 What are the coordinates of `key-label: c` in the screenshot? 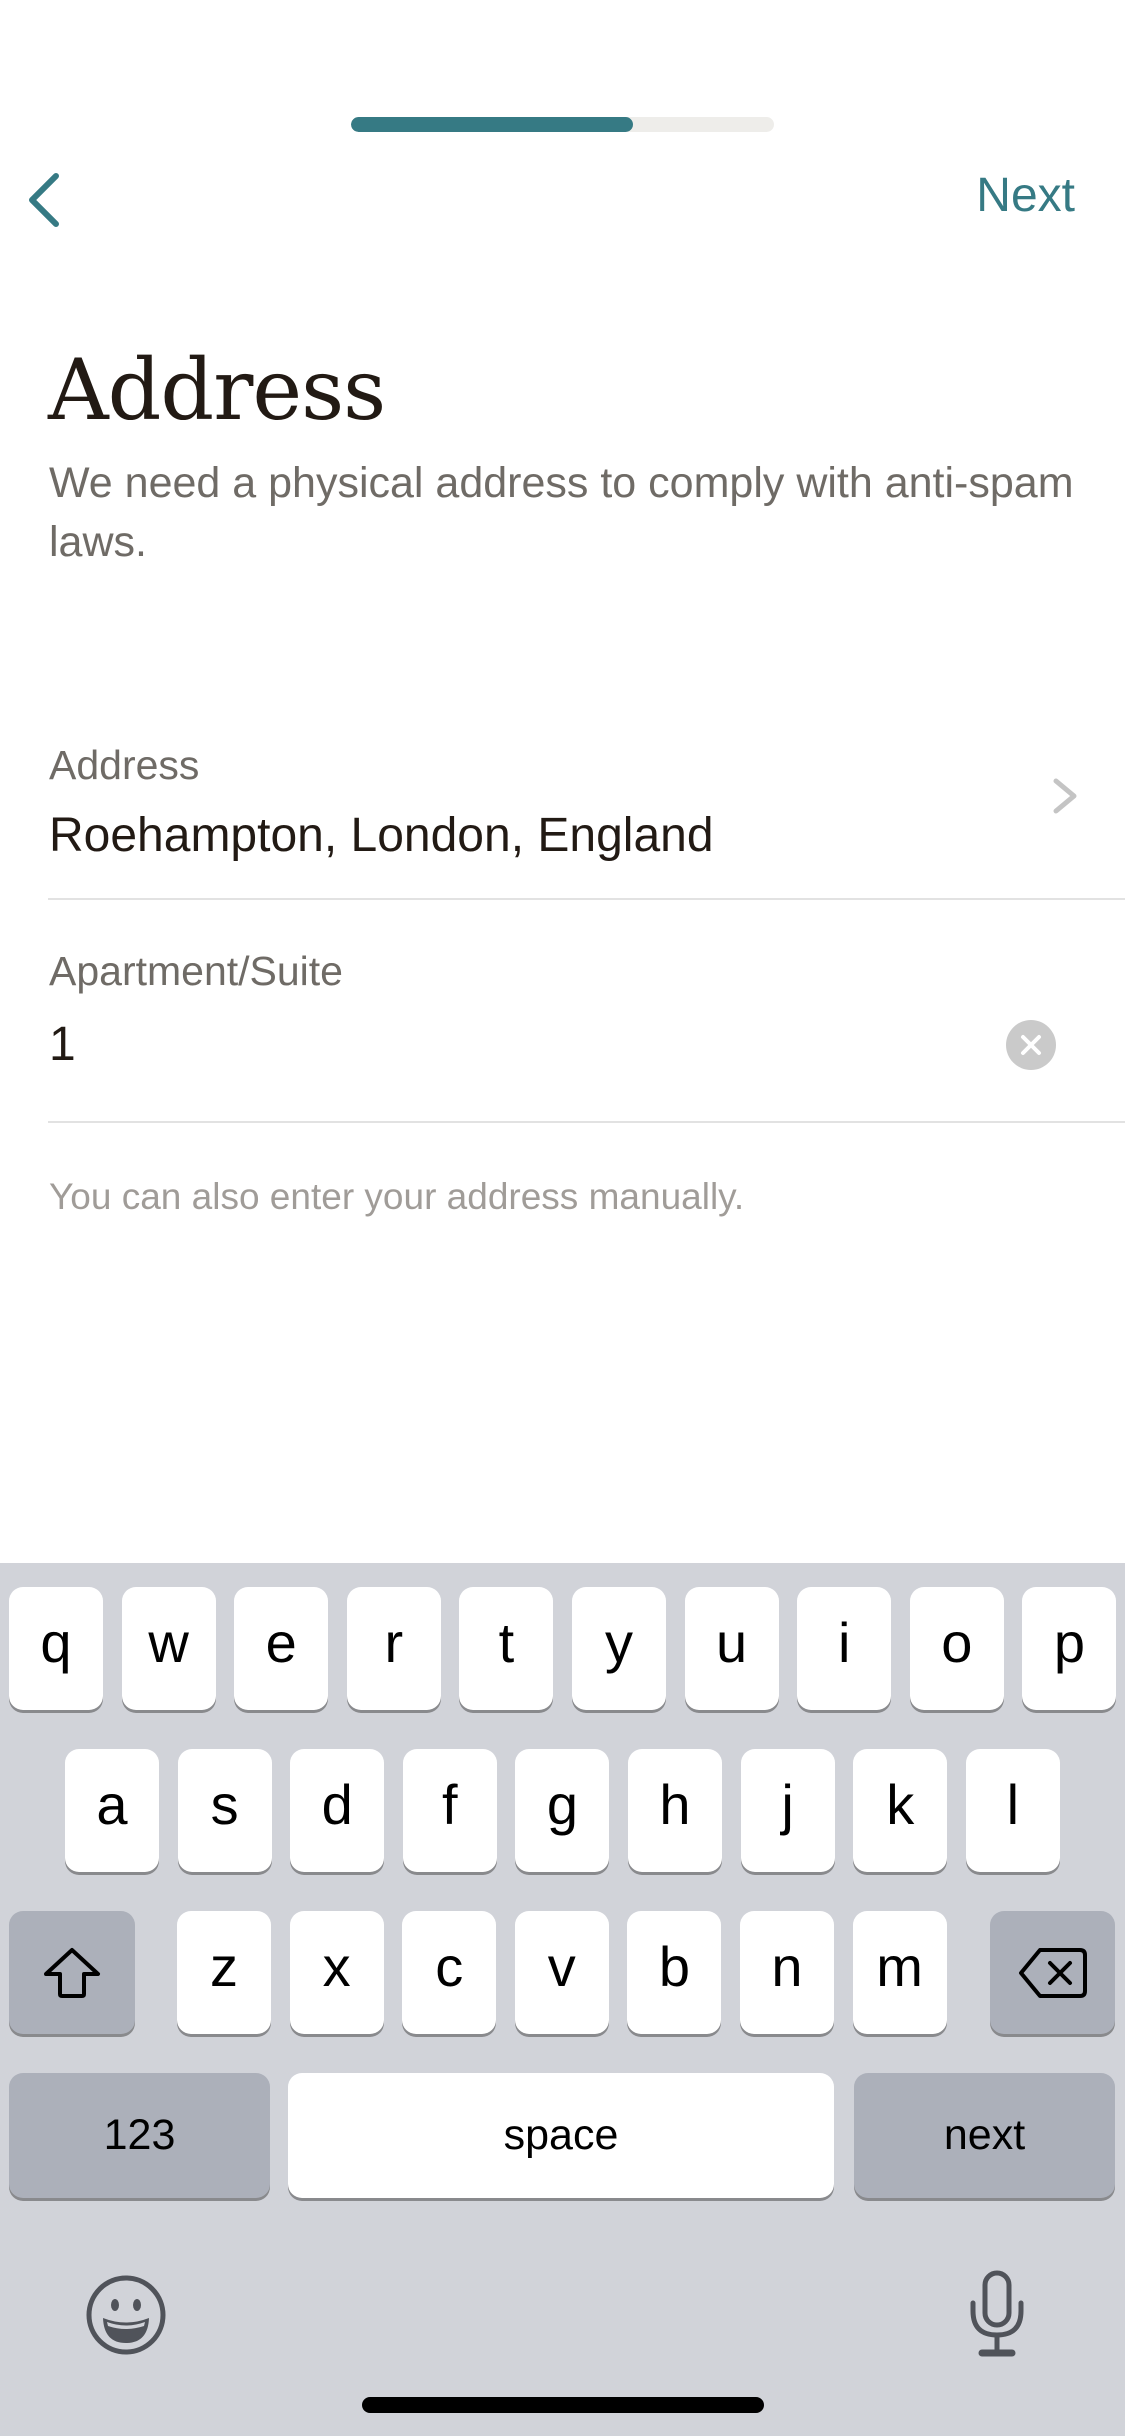 It's located at (449, 1966).